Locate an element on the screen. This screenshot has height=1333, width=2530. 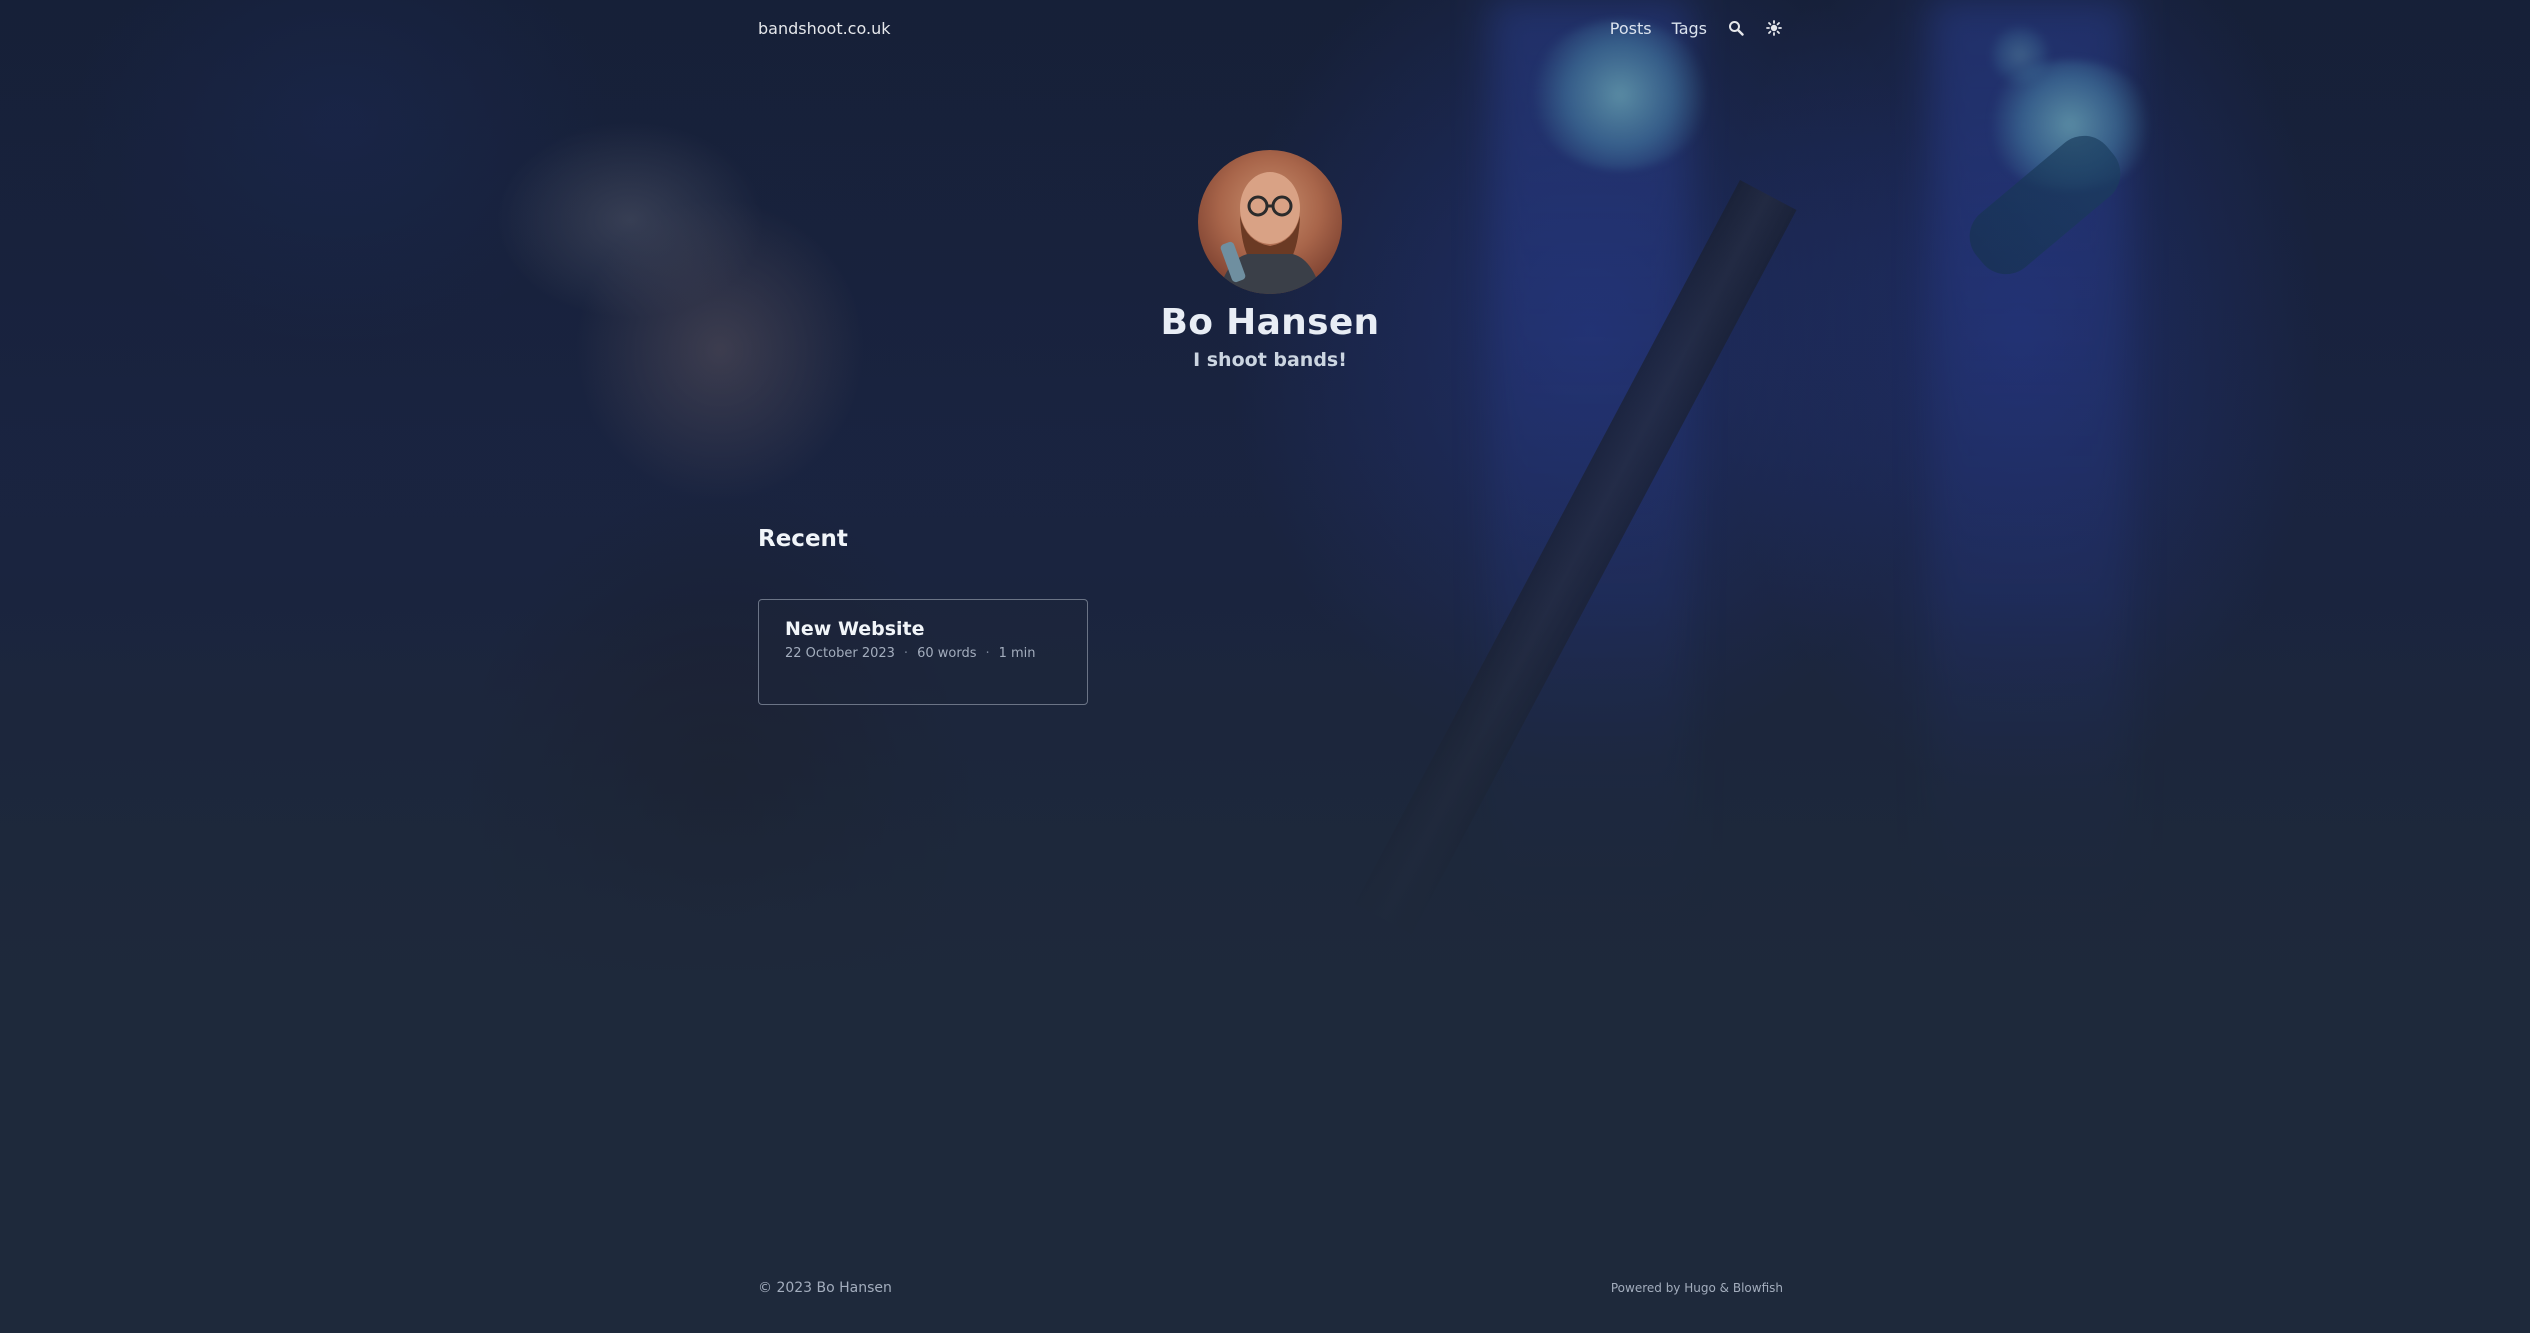
site-header: bandshoot.co.uk Posts Tags is located at coordinates (1270, 28).